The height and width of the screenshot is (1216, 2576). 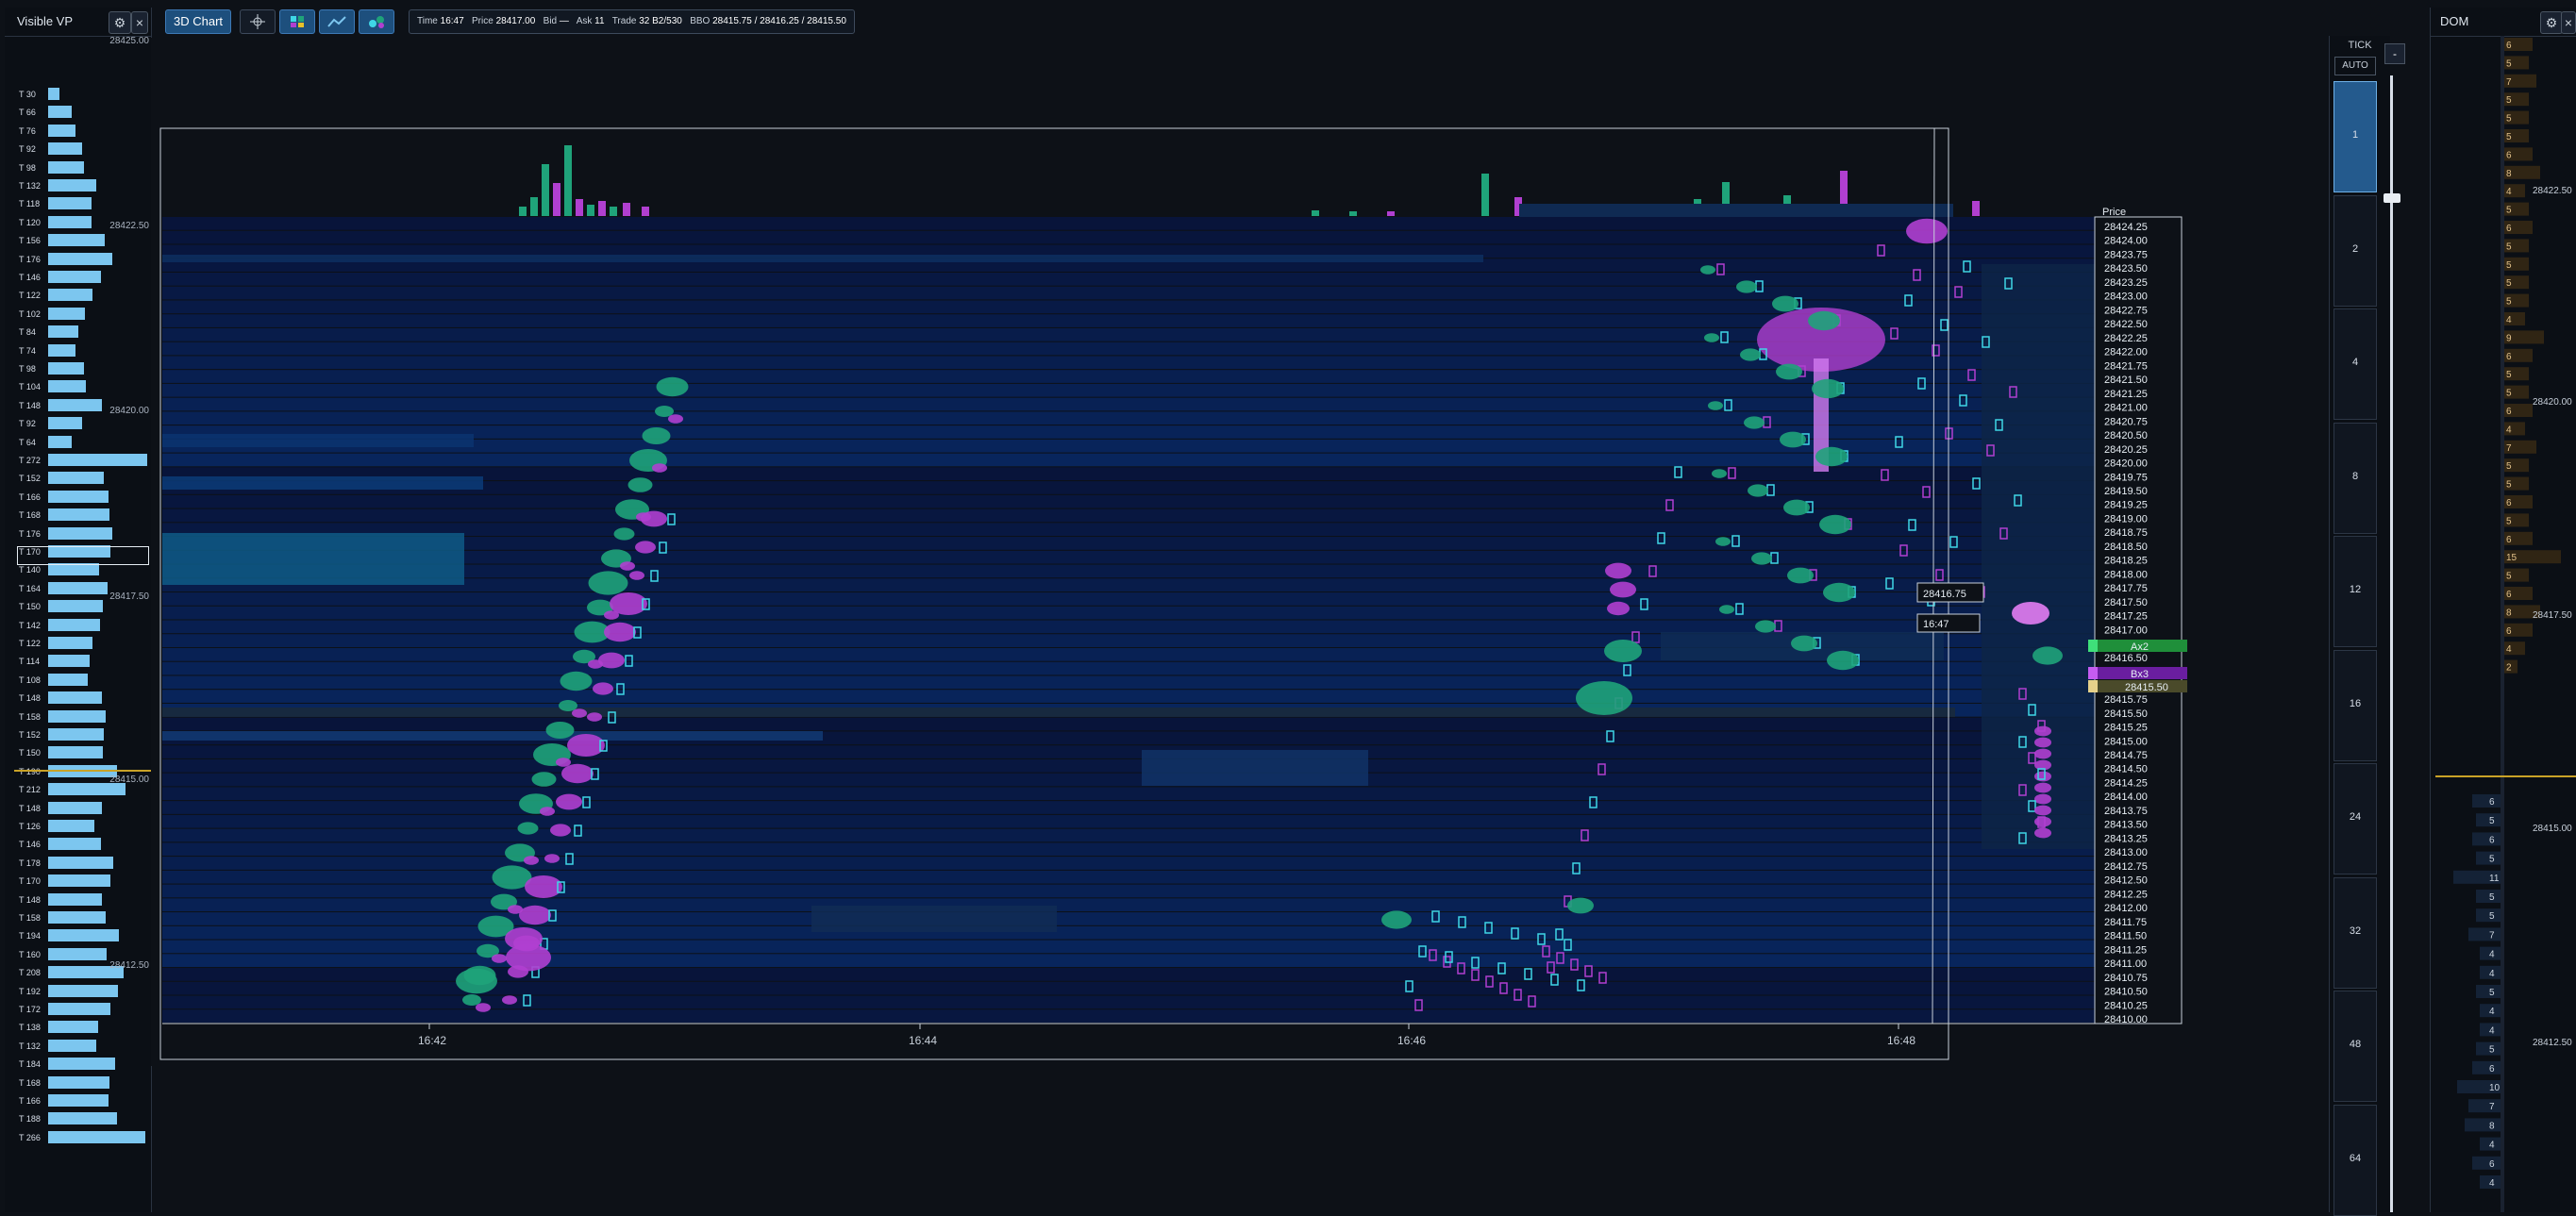 What do you see at coordinates (27, 113) in the screenshot?
I see `vp-row-label: T 66` at bounding box center [27, 113].